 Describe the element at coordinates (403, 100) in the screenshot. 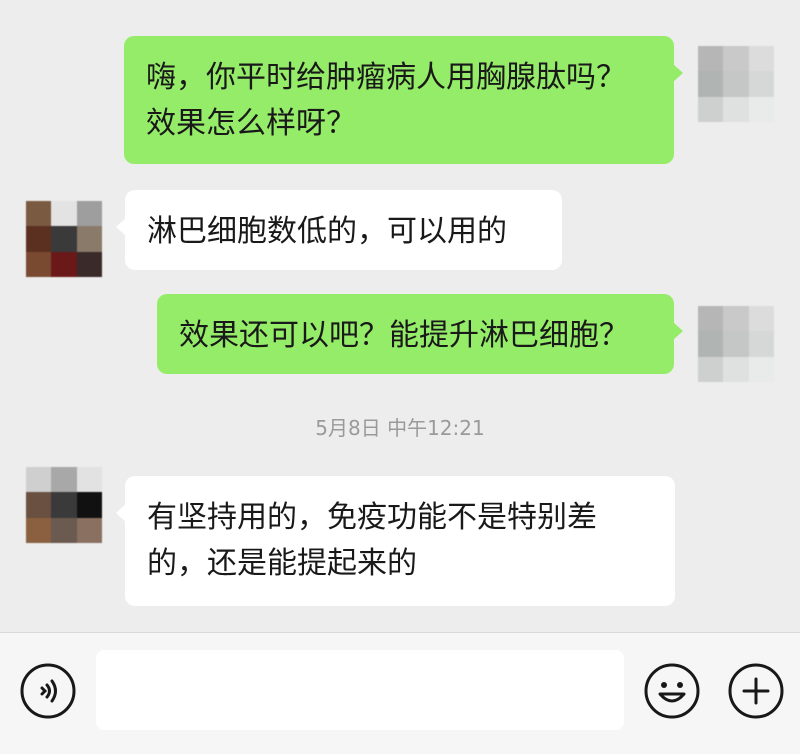

I see `message-bubble: 嗨，你平时给肿瘤病人用胸腺肽吗？ 效果怎么样呀？` at that location.